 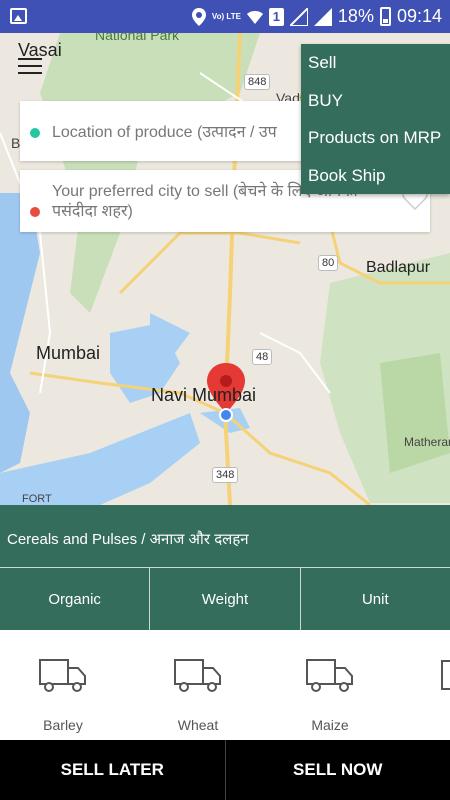 What do you see at coordinates (445, 675) in the screenshot?
I see `truck-icon-partial` at bounding box center [445, 675].